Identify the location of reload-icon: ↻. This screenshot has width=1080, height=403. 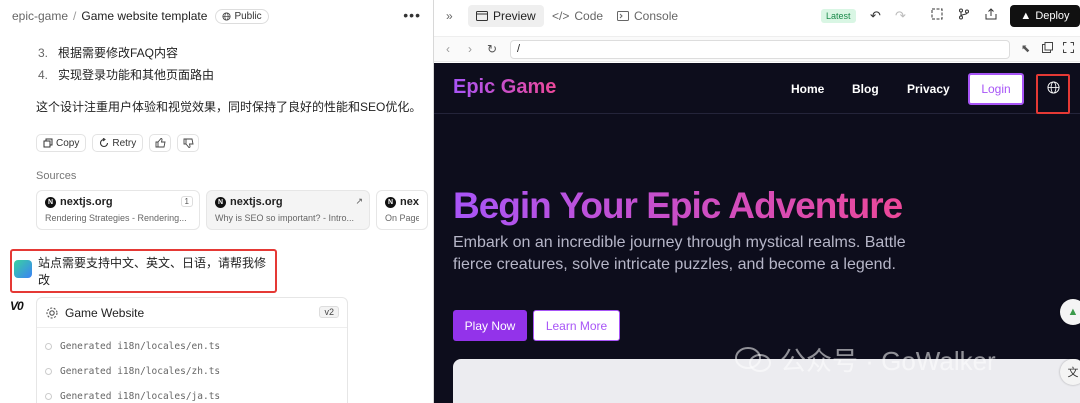
(492, 49).